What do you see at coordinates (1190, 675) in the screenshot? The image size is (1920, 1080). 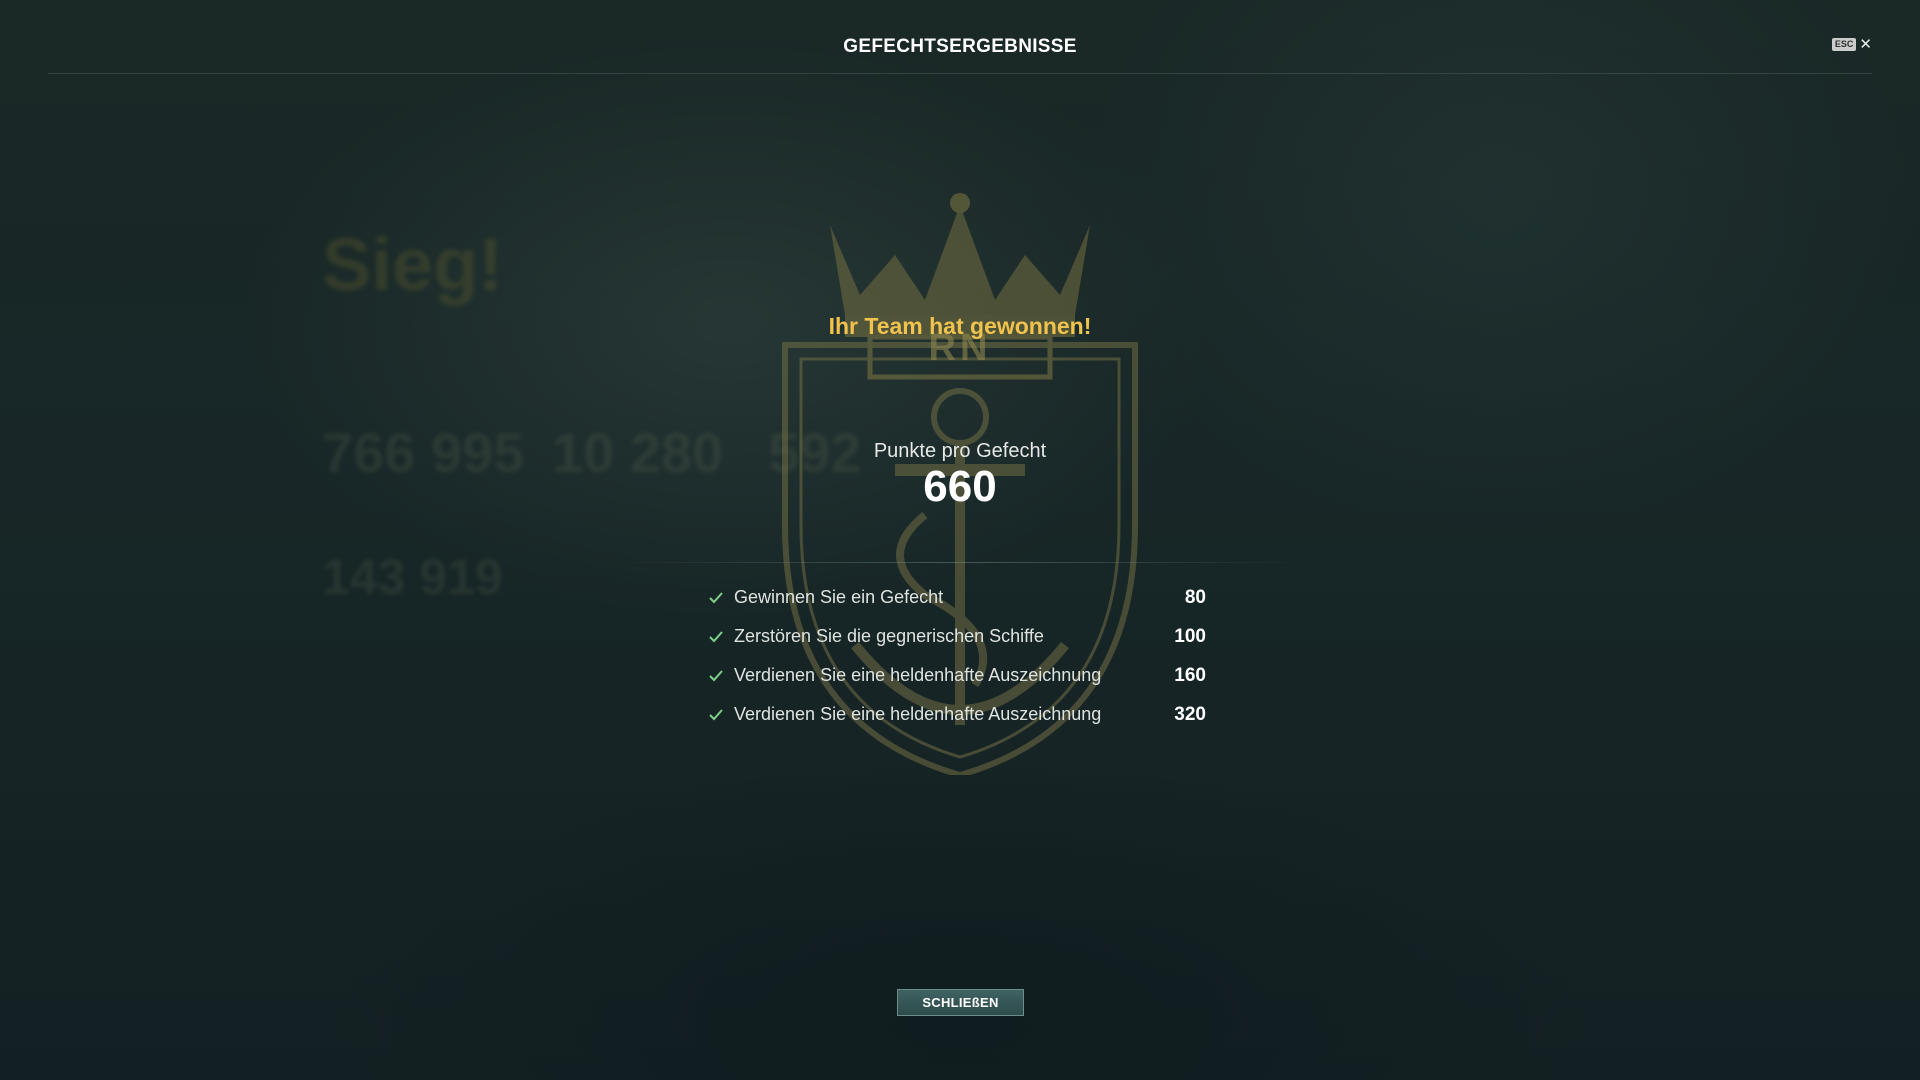 I see `task-points: 160` at bounding box center [1190, 675].